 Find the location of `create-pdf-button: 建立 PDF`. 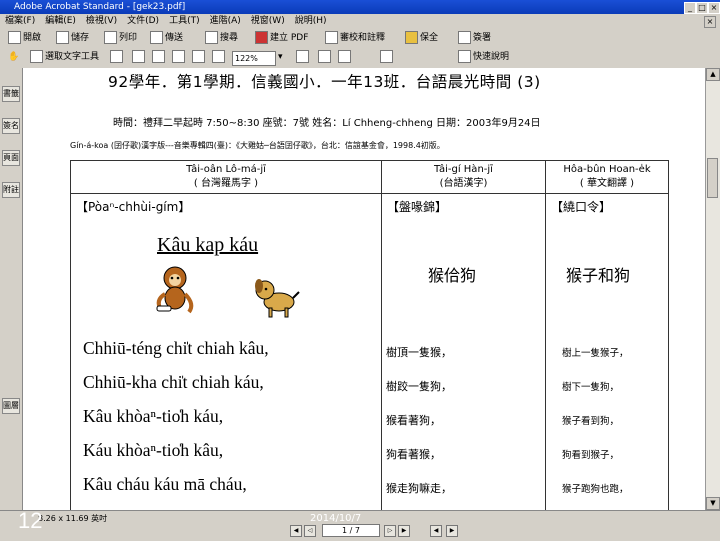

create-pdf-button: 建立 PDF is located at coordinates (281, 38).